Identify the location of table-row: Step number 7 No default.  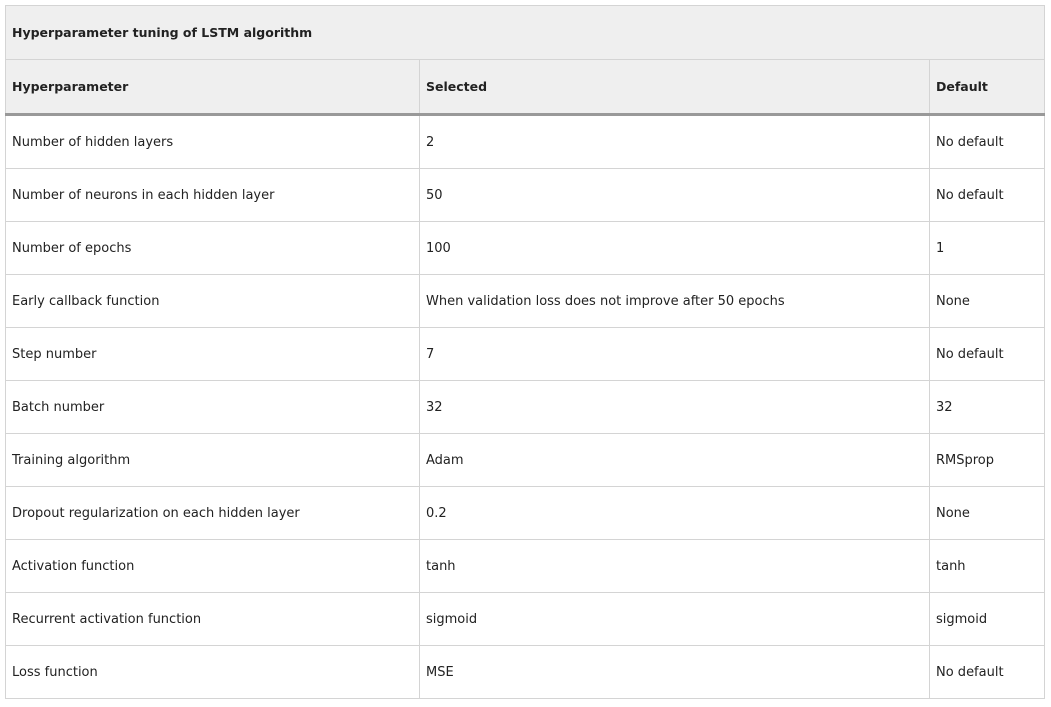
(525, 354).